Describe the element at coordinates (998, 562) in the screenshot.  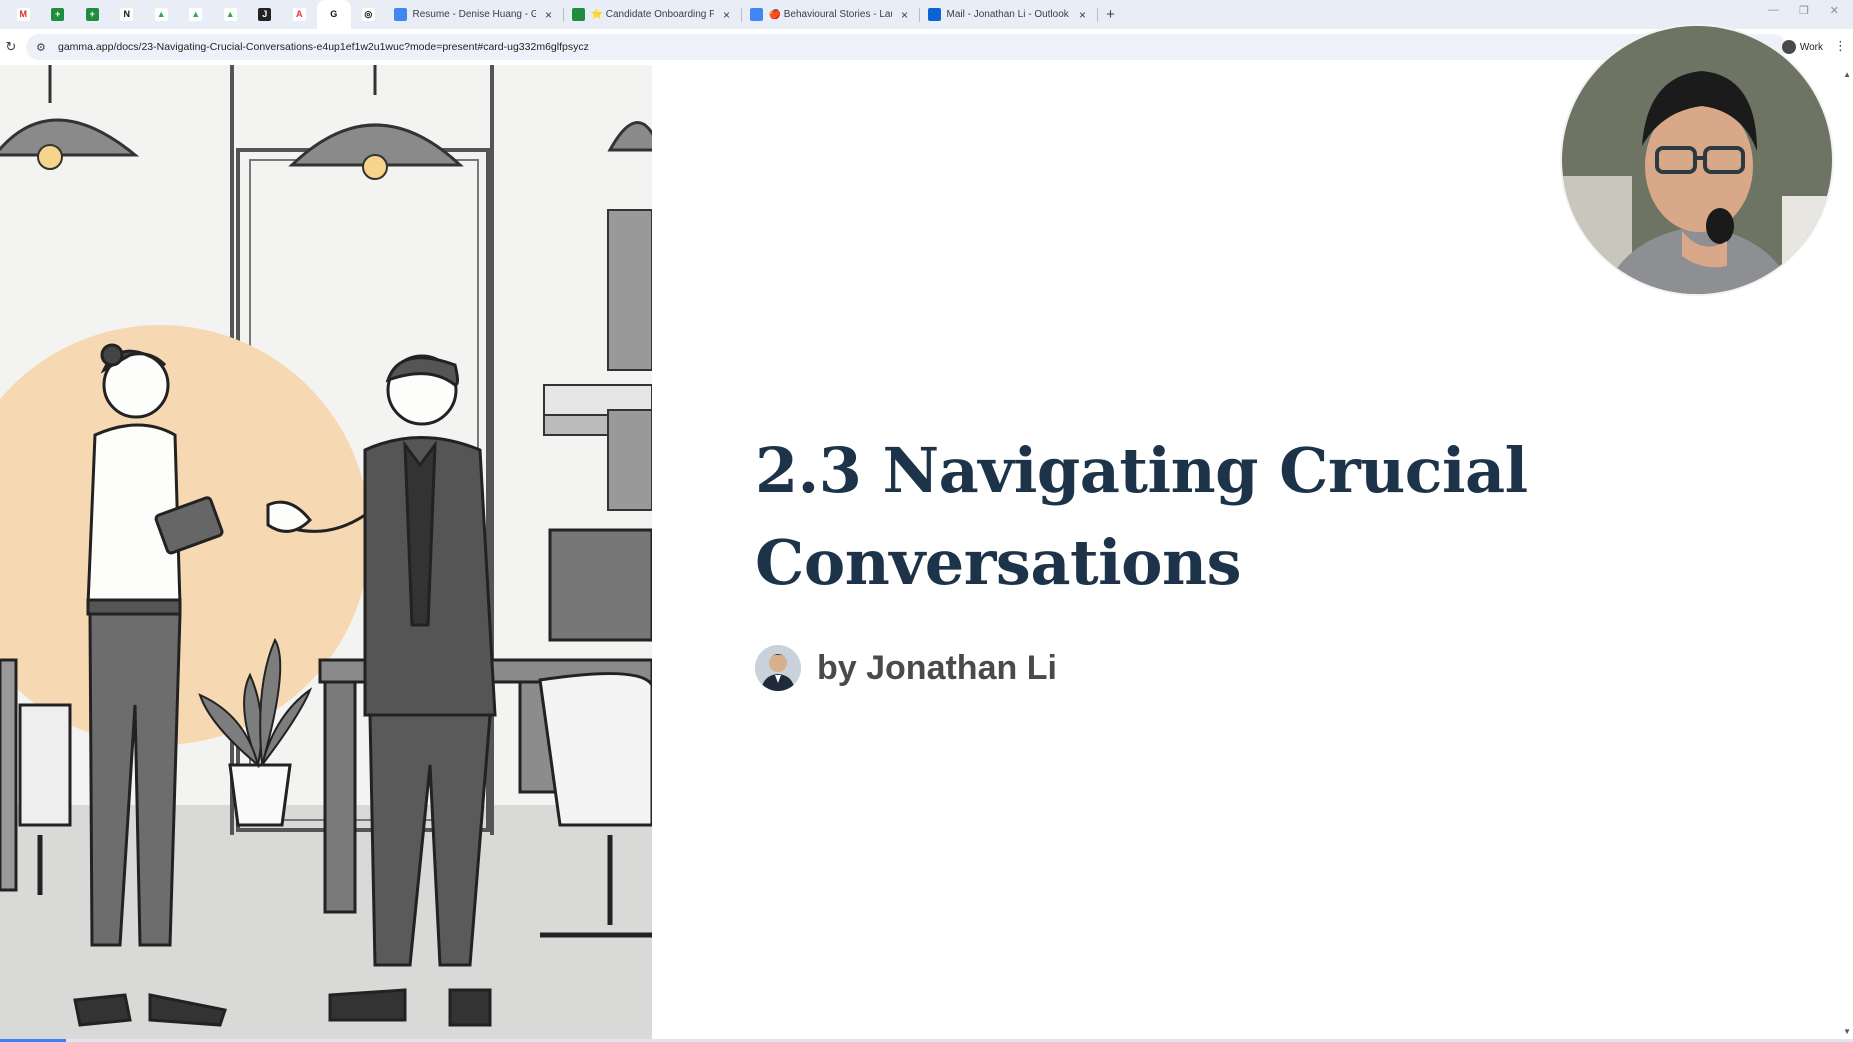
I see `slide-title-line-2: Conversations` at that location.